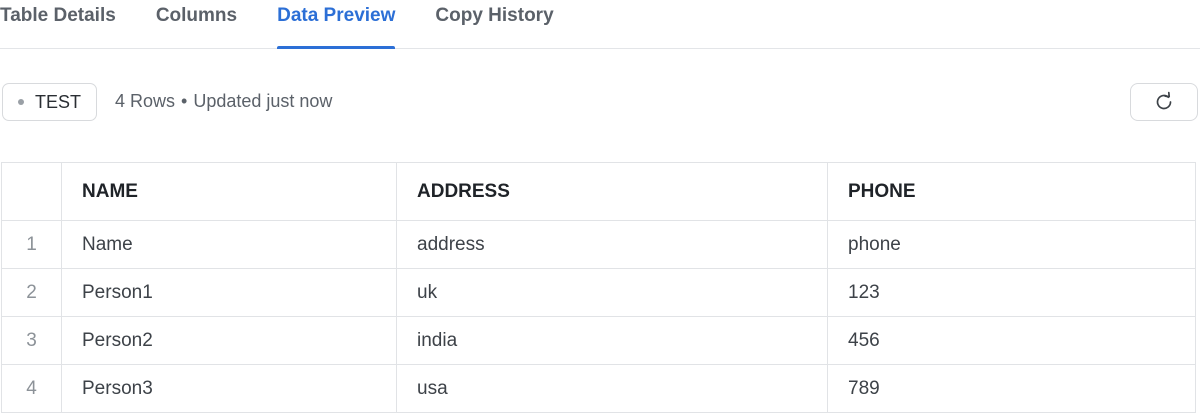  I want to click on table-row: 3 Person2 india 456, so click(598, 340).